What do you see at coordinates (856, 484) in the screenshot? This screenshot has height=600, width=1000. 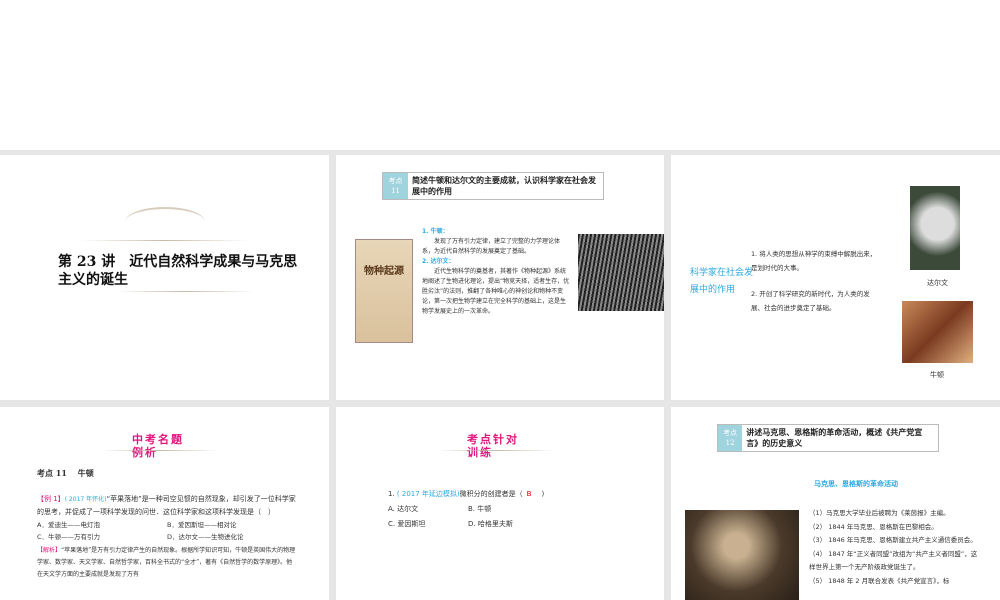 I see `subtitle: 马克思、恩格斯的革命活动` at bounding box center [856, 484].